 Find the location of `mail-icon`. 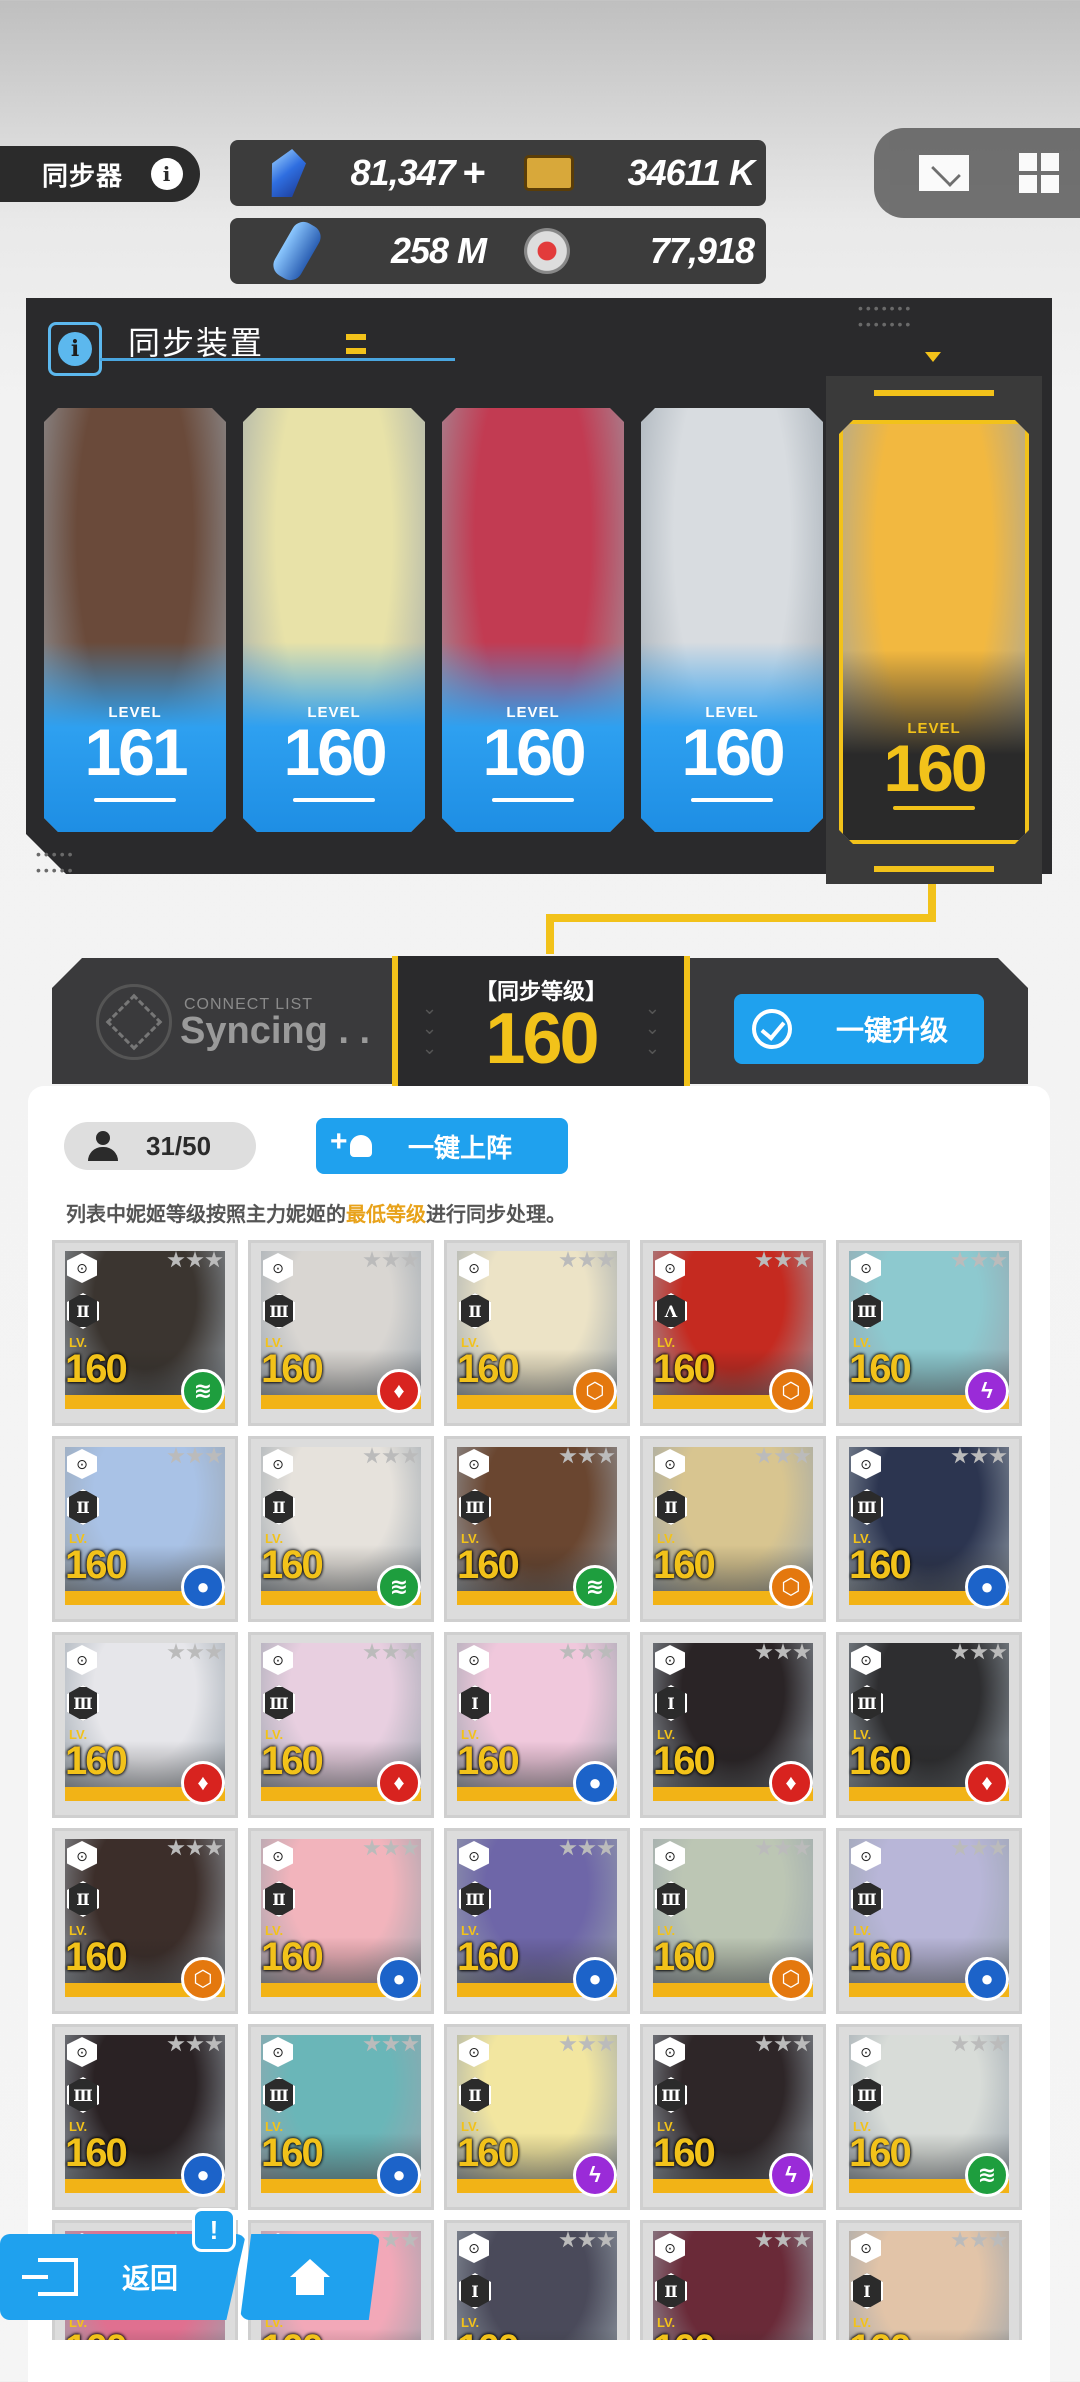

mail-icon is located at coordinates (944, 173).